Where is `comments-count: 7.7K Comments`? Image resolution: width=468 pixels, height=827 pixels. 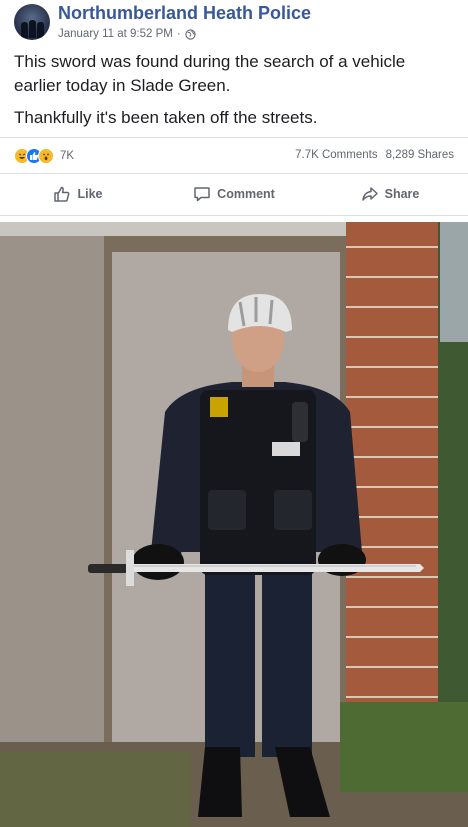
comments-count: 7.7K Comments is located at coordinates (336, 155).